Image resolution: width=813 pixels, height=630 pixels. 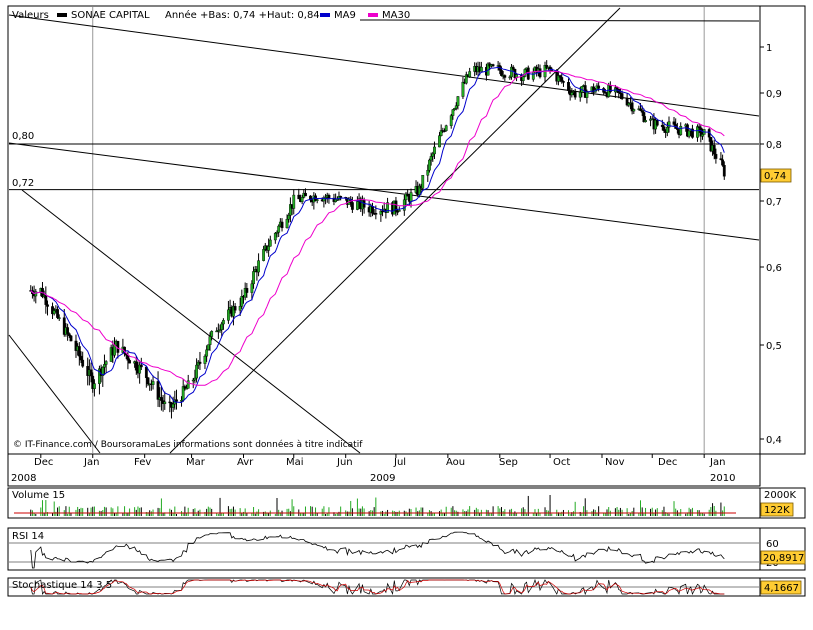 What do you see at coordinates (561, 462) in the screenshot?
I see `month-oct-2009: Oct` at bounding box center [561, 462].